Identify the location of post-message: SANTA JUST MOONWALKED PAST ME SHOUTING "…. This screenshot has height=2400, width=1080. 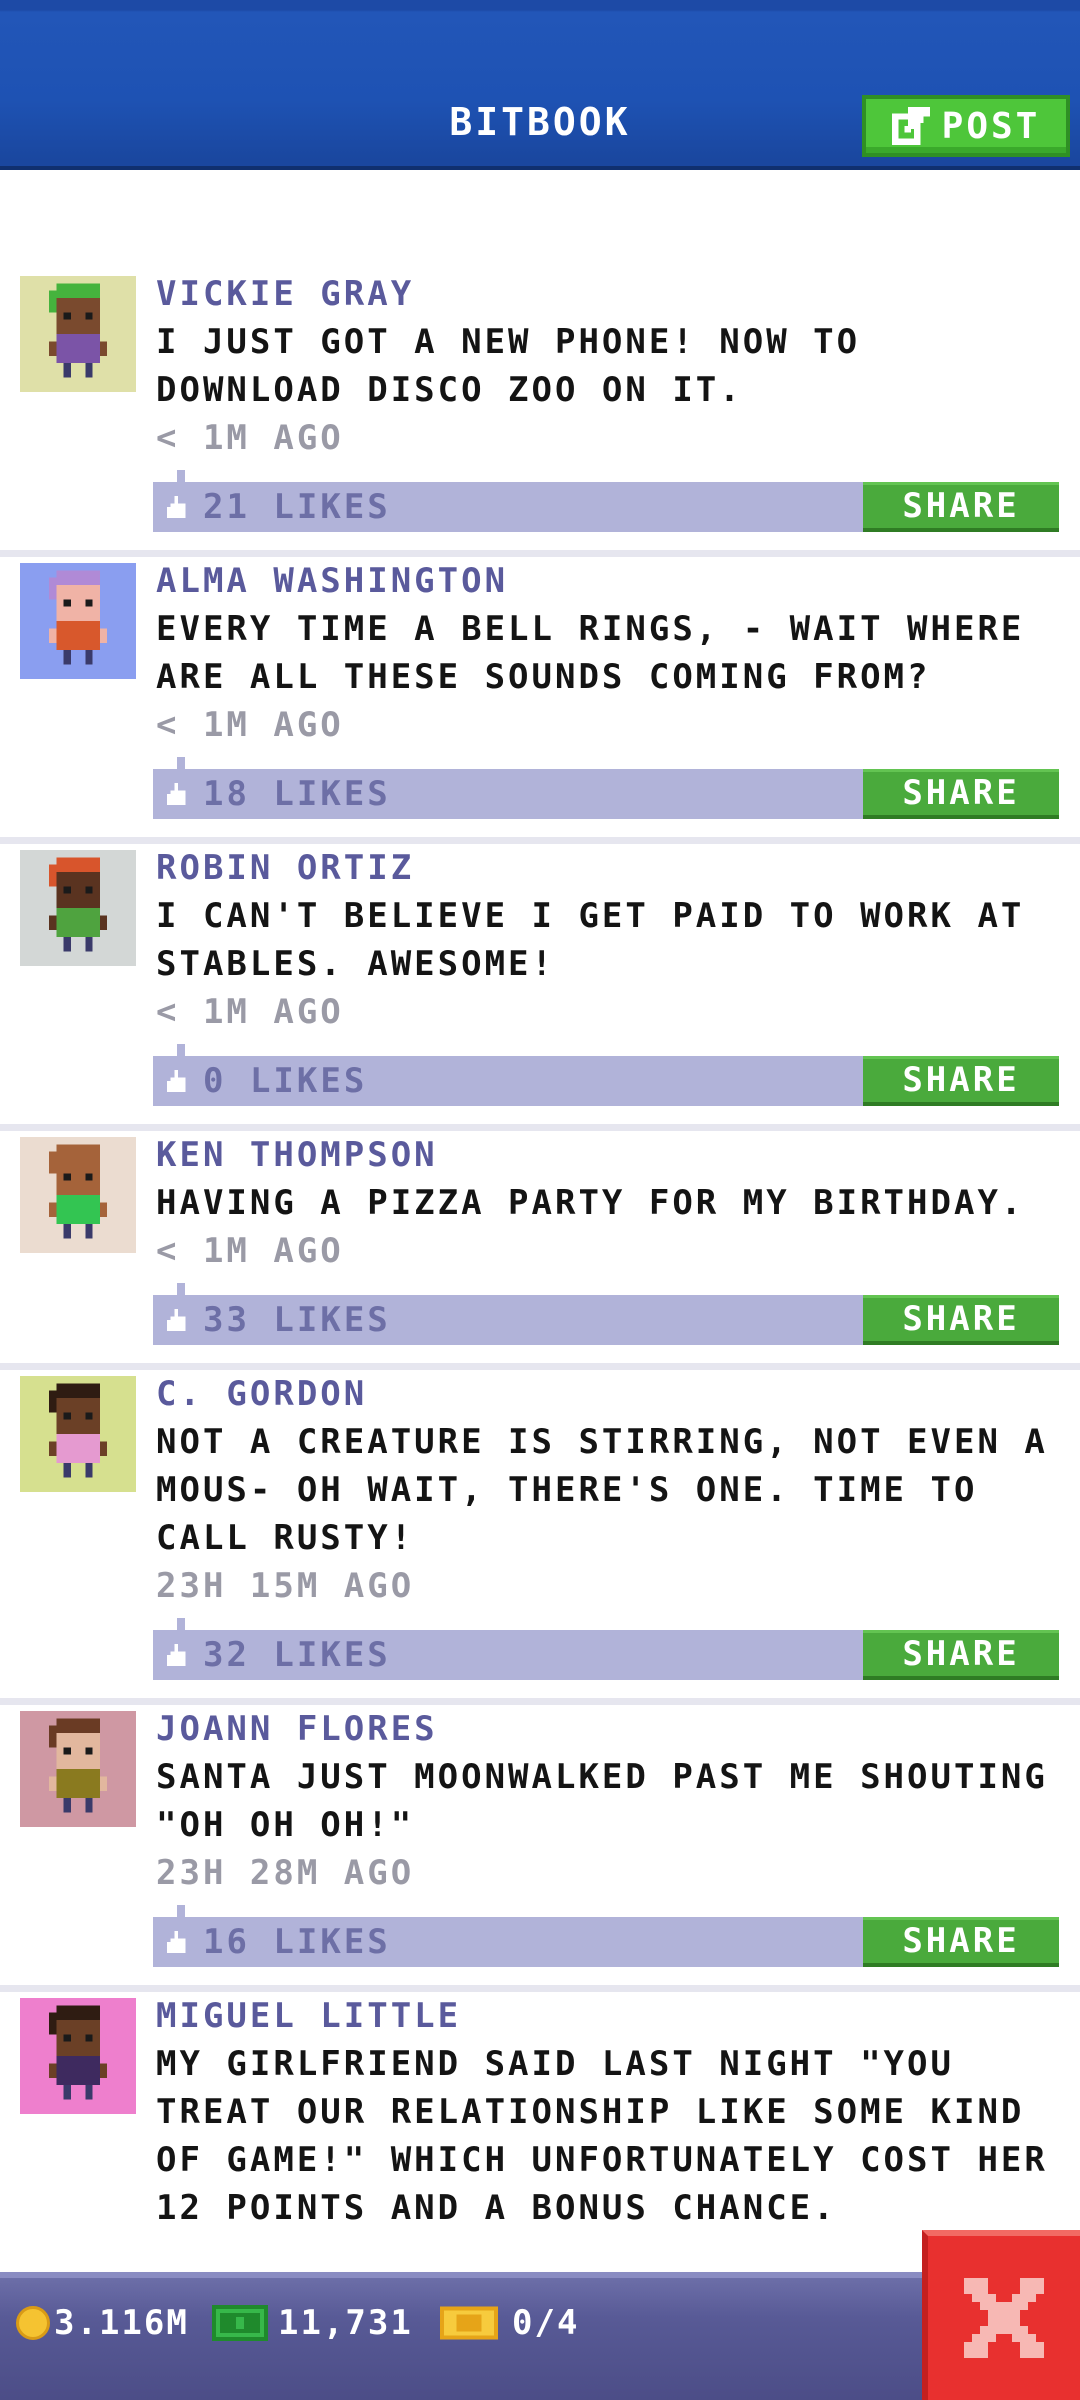
(602, 1801).